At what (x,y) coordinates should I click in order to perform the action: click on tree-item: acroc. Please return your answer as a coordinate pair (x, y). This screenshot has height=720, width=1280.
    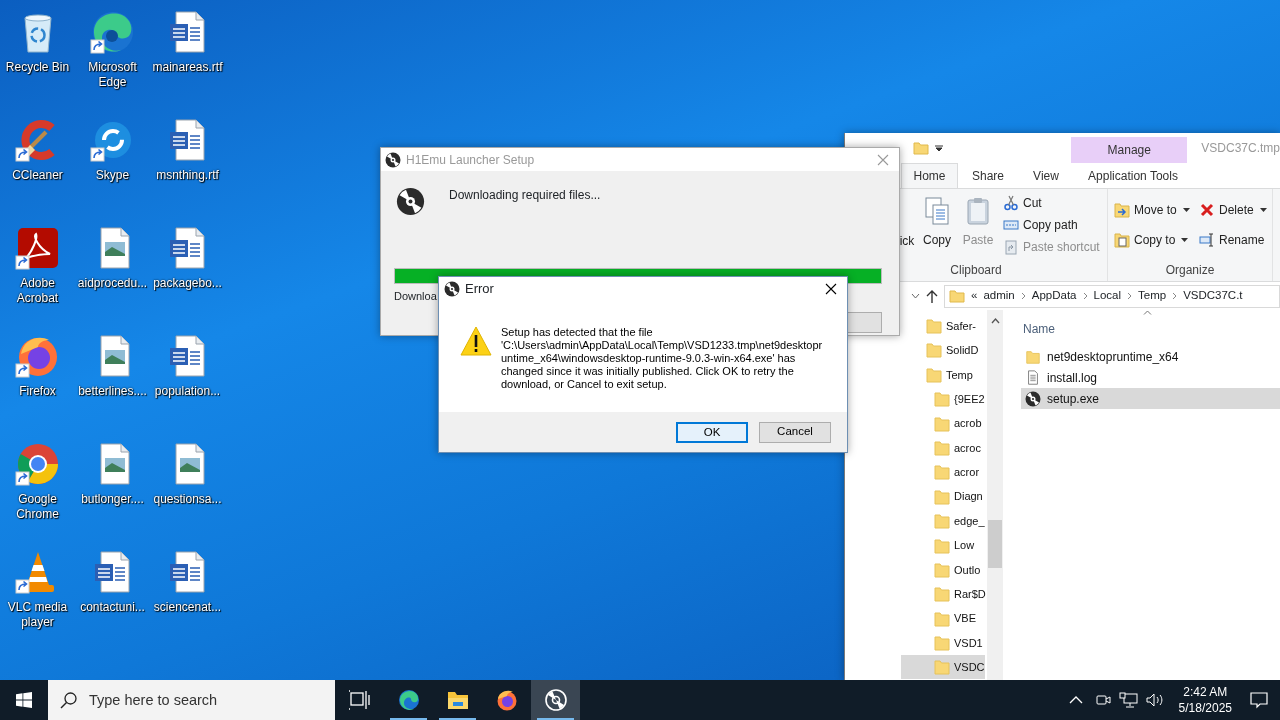
    Looking at the image, I should click on (941, 447).